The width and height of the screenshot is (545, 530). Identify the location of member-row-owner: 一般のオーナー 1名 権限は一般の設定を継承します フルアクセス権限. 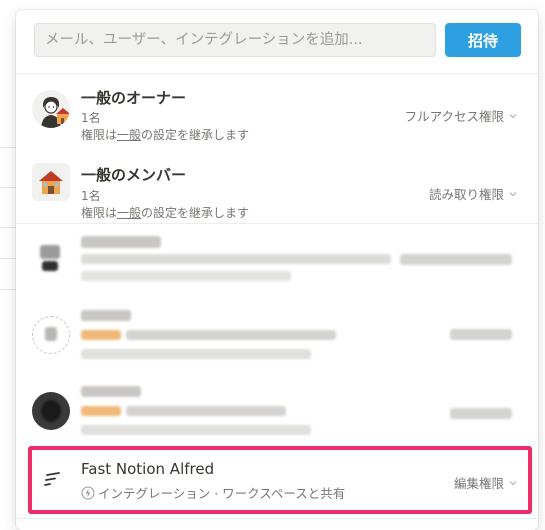
(277, 110).